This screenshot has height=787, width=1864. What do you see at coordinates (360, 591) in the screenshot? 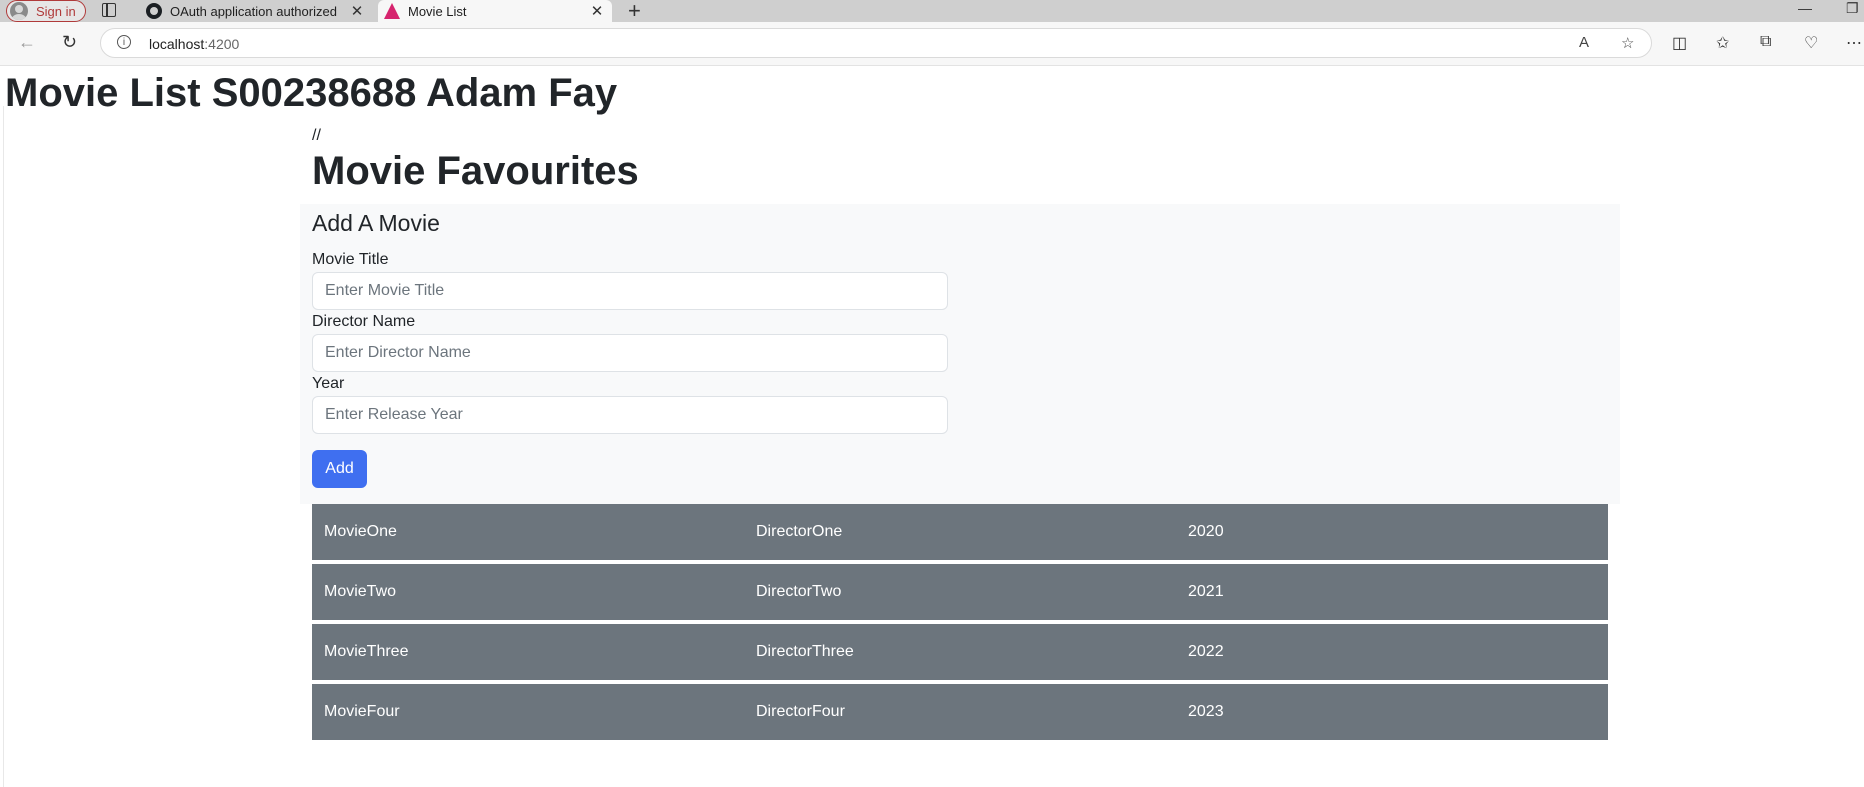
I see `movie-title: MovieTwo` at bounding box center [360, 591].